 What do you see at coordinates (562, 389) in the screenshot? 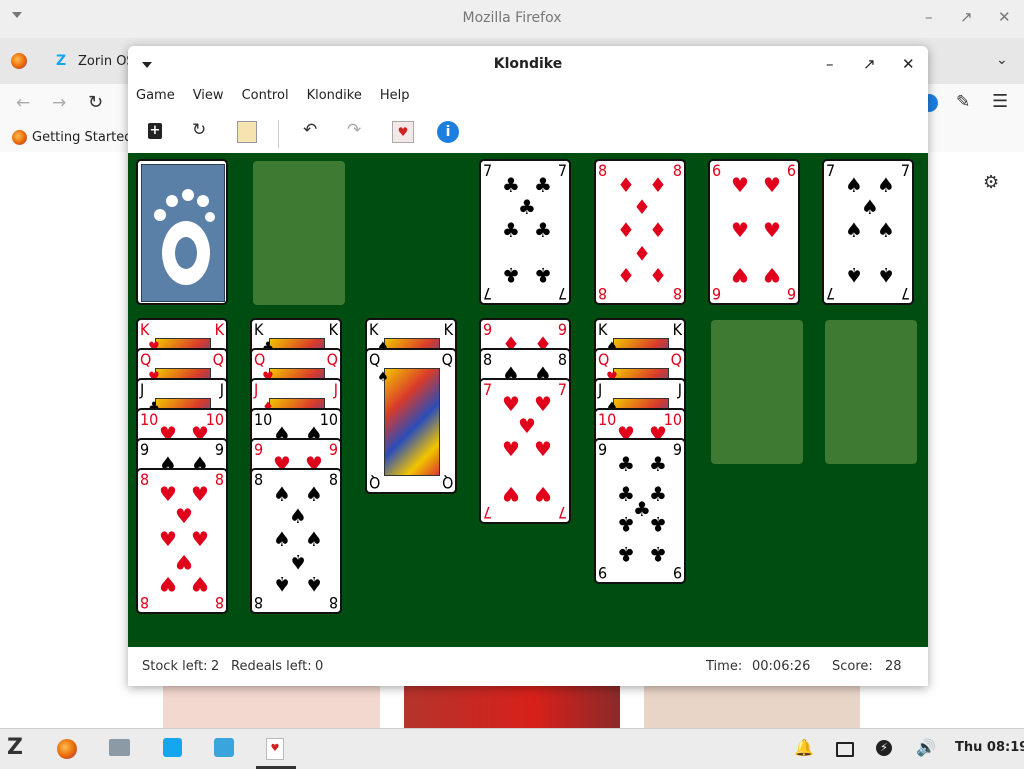
I see `card-rank-tr: 7` at bounding box center [562, 389].